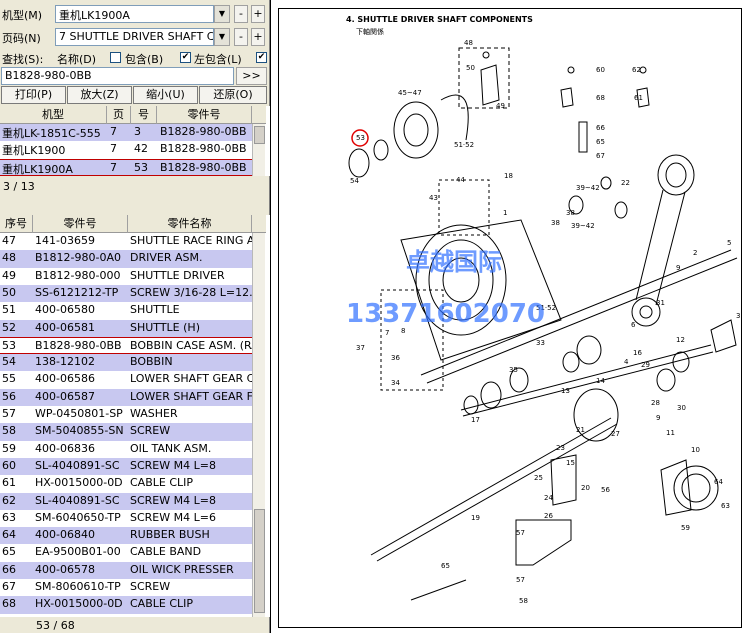 The width and height of the screenshot is (750, 636). Describe the element at coordinates (126, 167) in the screenshot. I see `model-grid-row: 重机LK1900A 7 53 B1828-980-0BB` at that location.